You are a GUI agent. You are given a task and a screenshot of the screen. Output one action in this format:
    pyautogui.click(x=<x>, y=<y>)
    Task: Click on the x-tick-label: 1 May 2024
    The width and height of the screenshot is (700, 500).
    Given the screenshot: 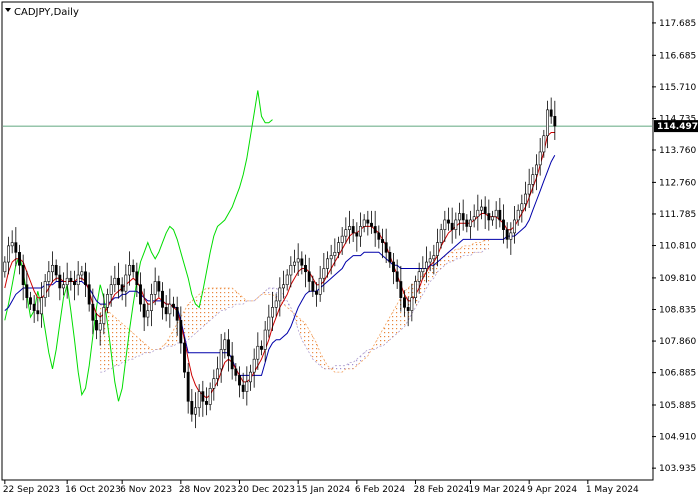 What is the action you would take?
    pyautogui.click(x=612, y=490)
    